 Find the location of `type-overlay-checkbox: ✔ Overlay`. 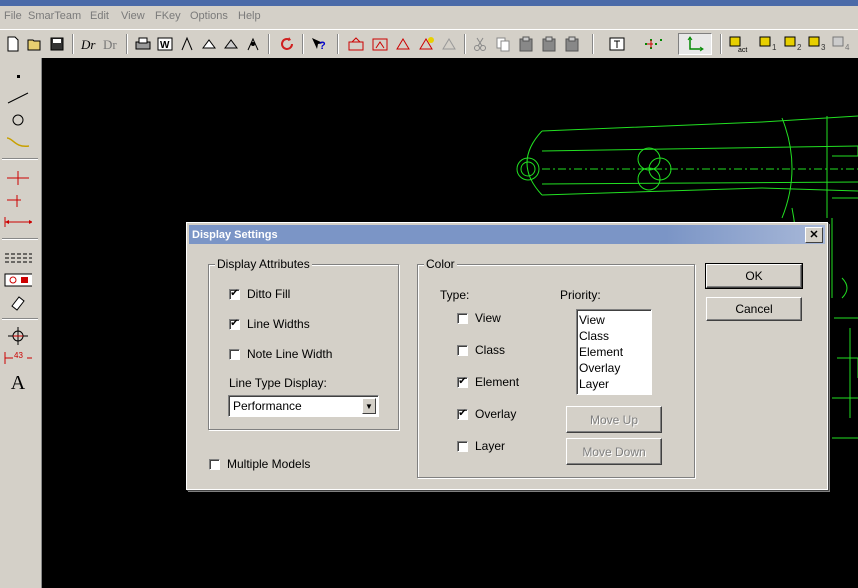

type-overlay-checkbox: ✔ Overlay is located at coordinates (486, 414).